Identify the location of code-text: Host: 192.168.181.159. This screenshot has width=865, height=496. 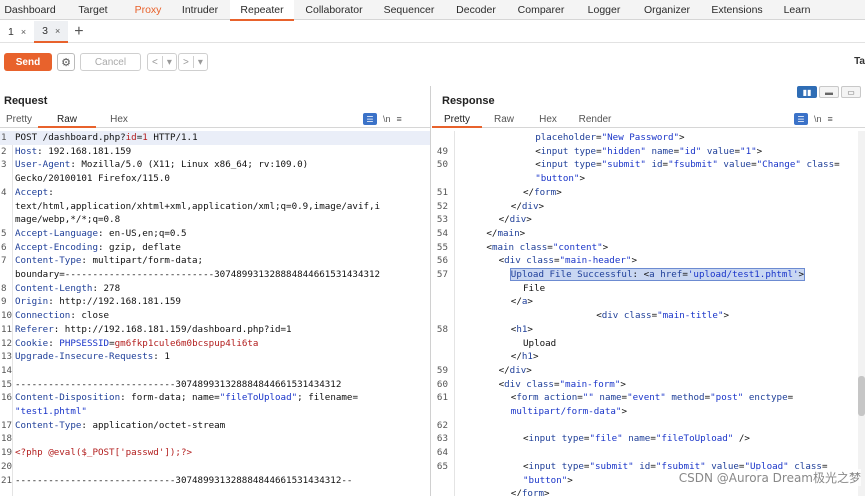
(73, 151).